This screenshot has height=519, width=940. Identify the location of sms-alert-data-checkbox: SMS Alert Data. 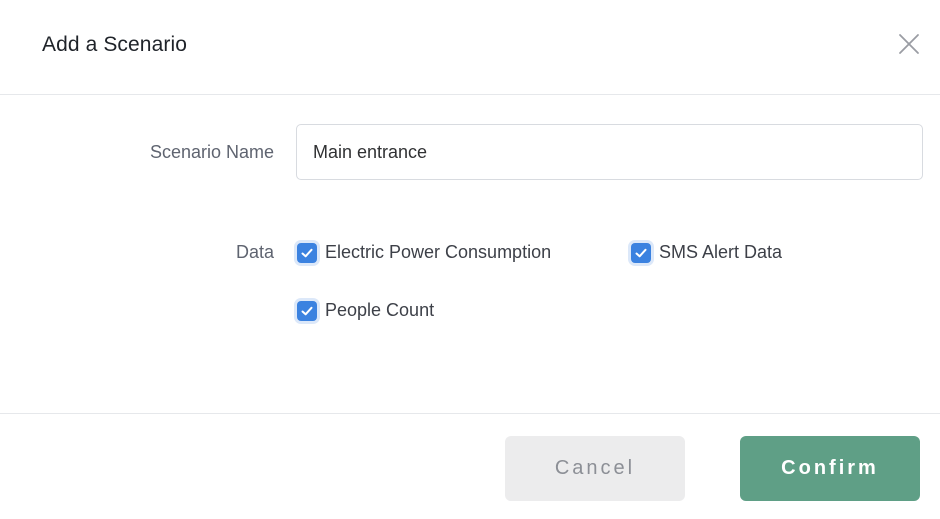
(706, 252).